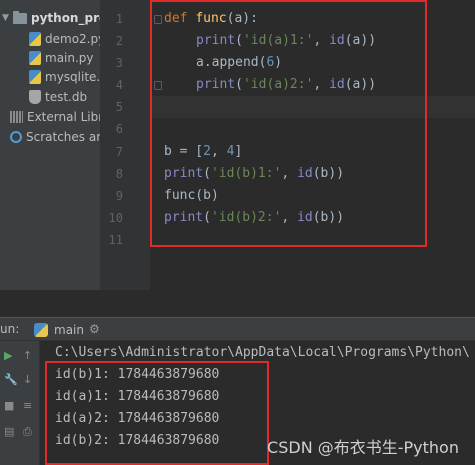  I want to click on line-number-gutter: 1 2 3 4 5 6 7 8 9 10 11, so click(131, 145).